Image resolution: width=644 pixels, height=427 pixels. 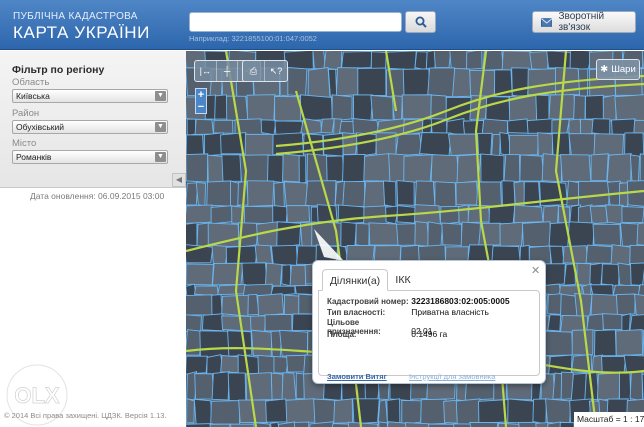 What do you see at coordinates (584, 22) in the screenshot?
I see `feedback-button: Зворотній зв'язок` at bounding box center [584, 22].